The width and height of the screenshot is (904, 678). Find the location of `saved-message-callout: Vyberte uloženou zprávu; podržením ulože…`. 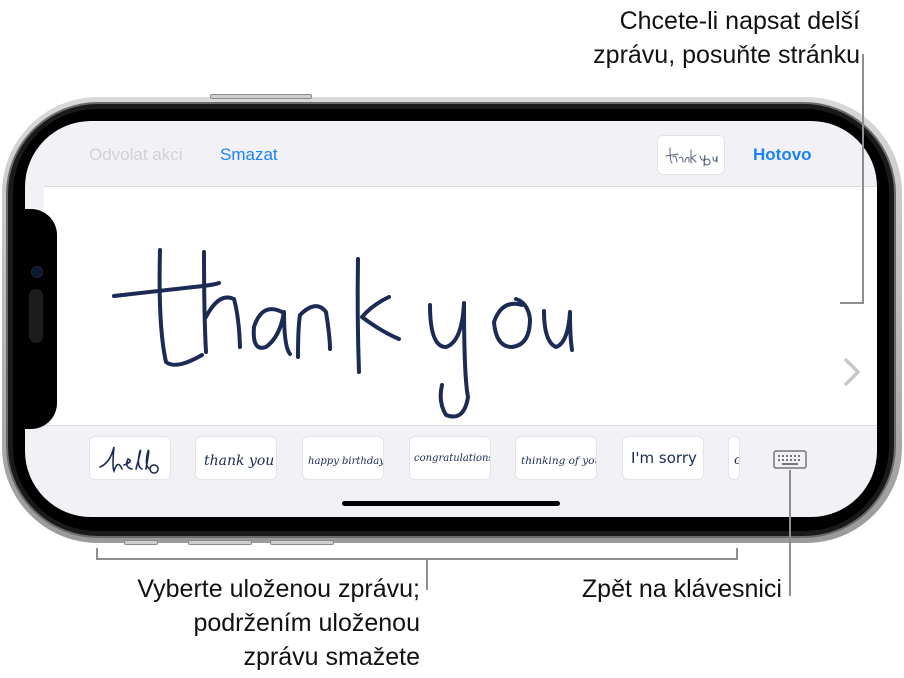

saved-message-callout: Vyberte uloženou zprávu; podržením ulože… is located at coordinates (278, 623).